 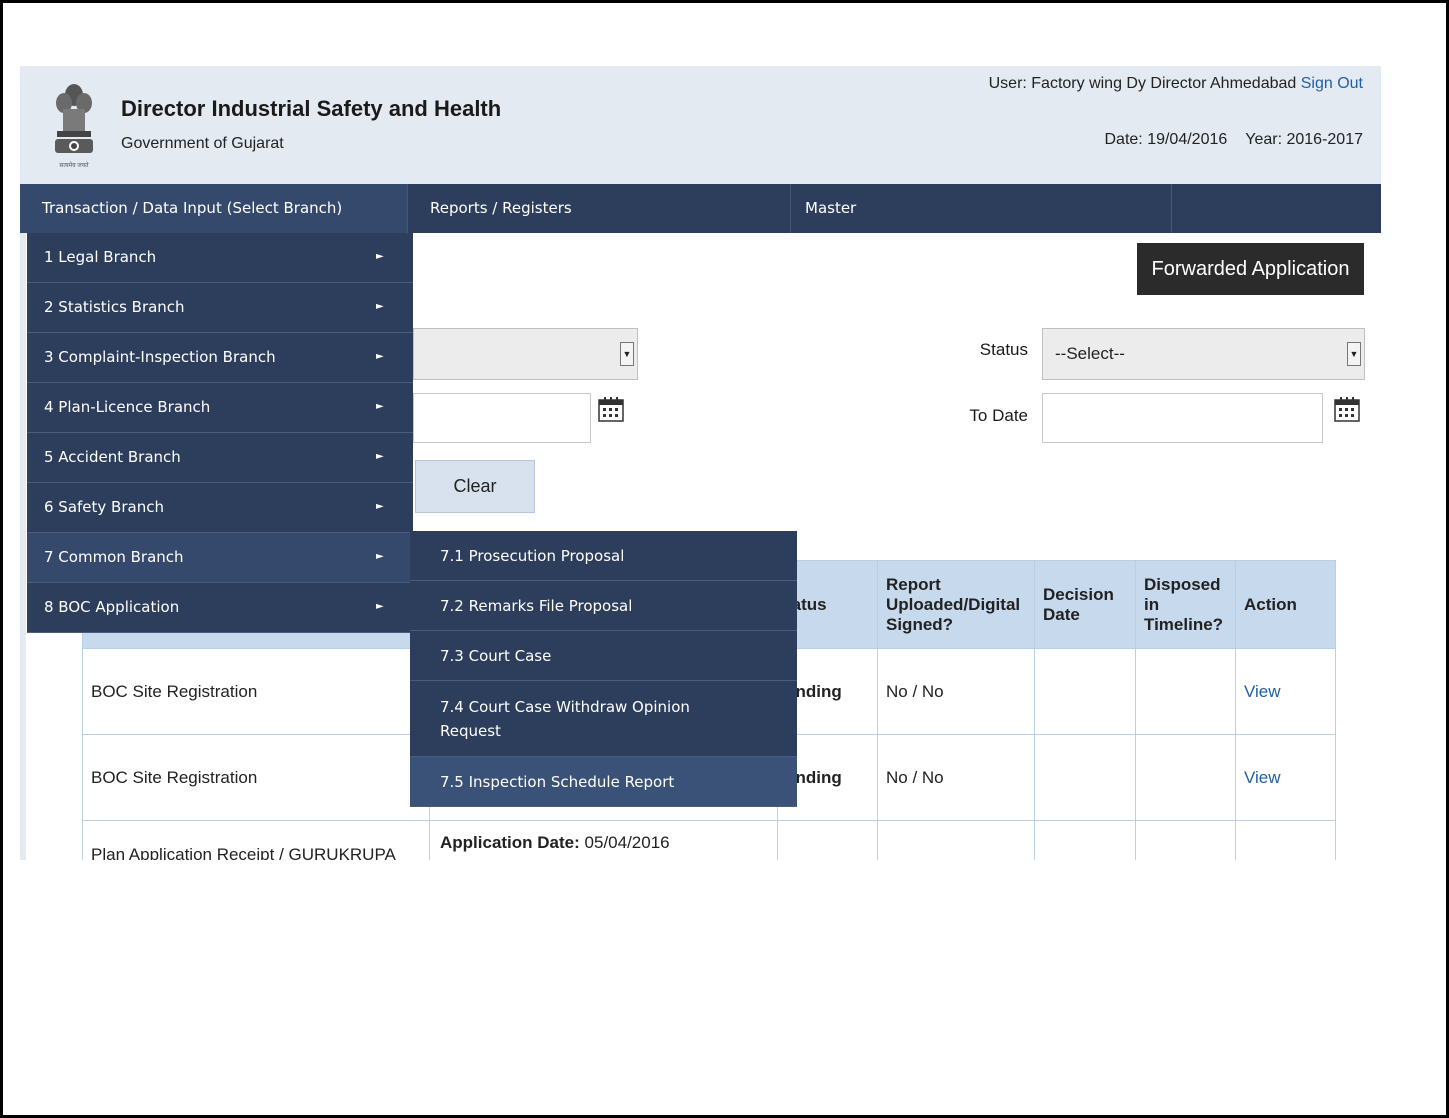 I want to click on cell-details: Application Date: 05/04/2016, so click(x=603, y=840).